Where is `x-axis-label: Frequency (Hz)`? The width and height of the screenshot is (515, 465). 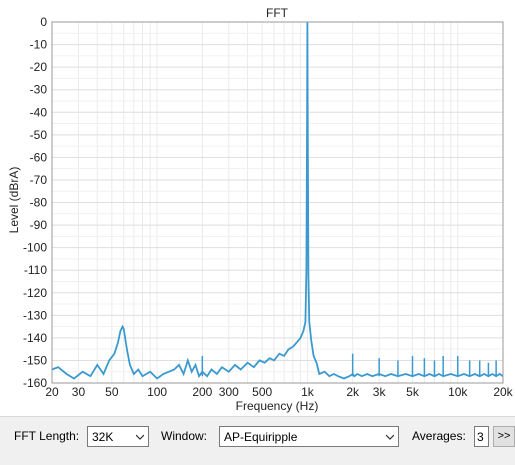
x-axis-label: Frequency (Hz) is located at coordinates (277, 406).